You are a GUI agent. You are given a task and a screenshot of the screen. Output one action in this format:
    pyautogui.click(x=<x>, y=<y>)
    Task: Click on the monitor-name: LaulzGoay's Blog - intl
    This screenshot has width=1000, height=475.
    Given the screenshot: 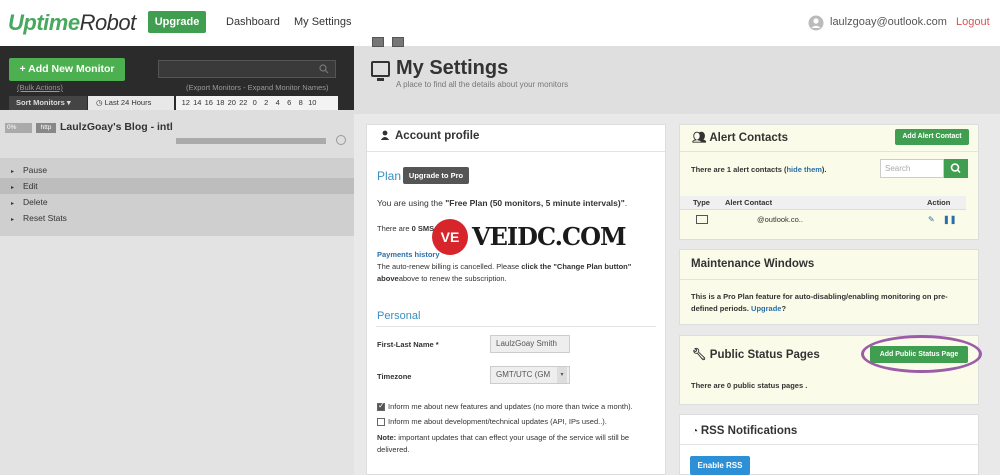 What is the action you would take?
    pyautogui.click(x=116, y=127)
    